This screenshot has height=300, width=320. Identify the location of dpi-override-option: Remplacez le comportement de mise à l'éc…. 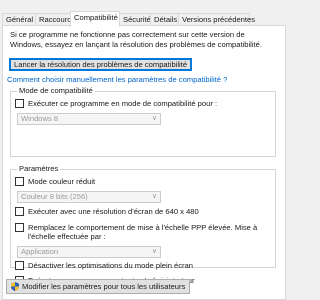
(140, 232).